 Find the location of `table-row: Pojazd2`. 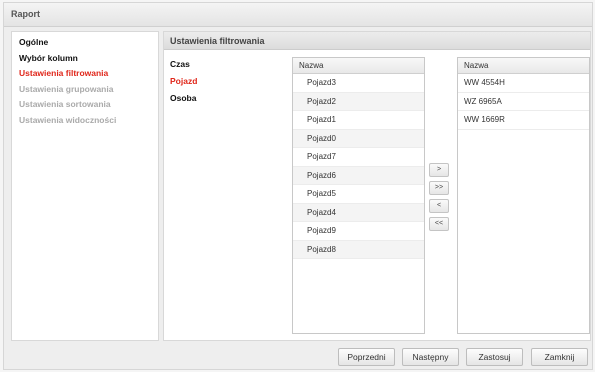

table-row: Pojazd2 is located at coordinates (358, 101).